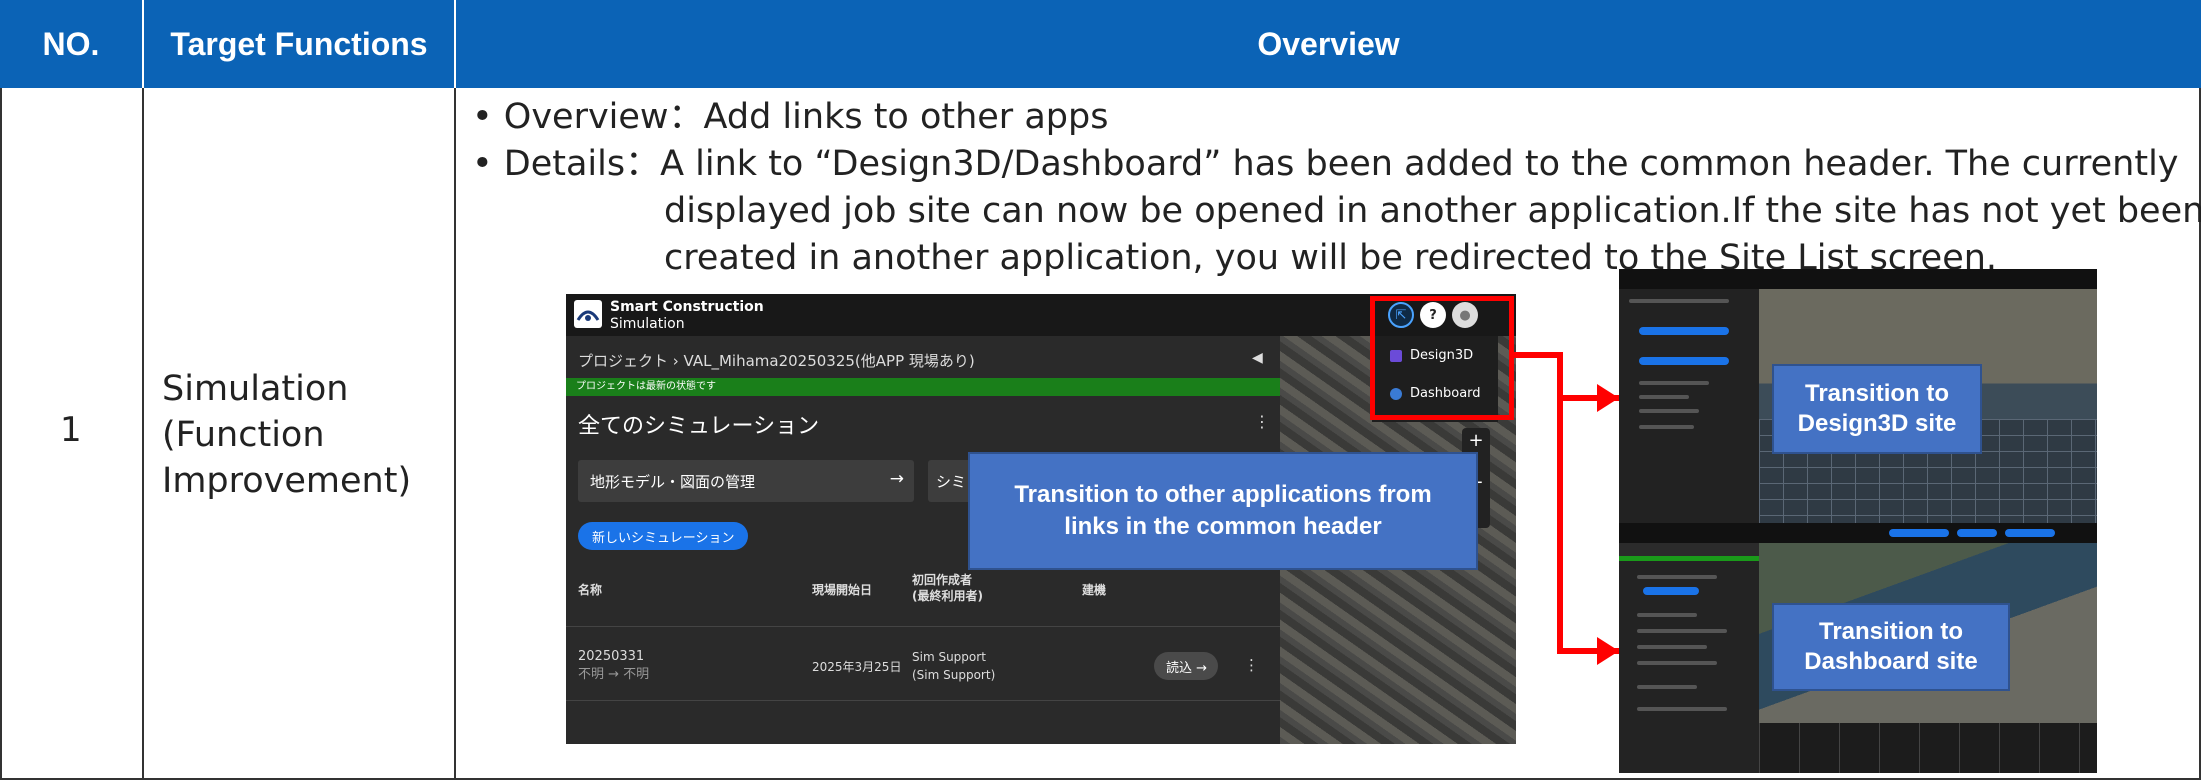  I want to click on header-overview: Overview, so click(1328, 43).